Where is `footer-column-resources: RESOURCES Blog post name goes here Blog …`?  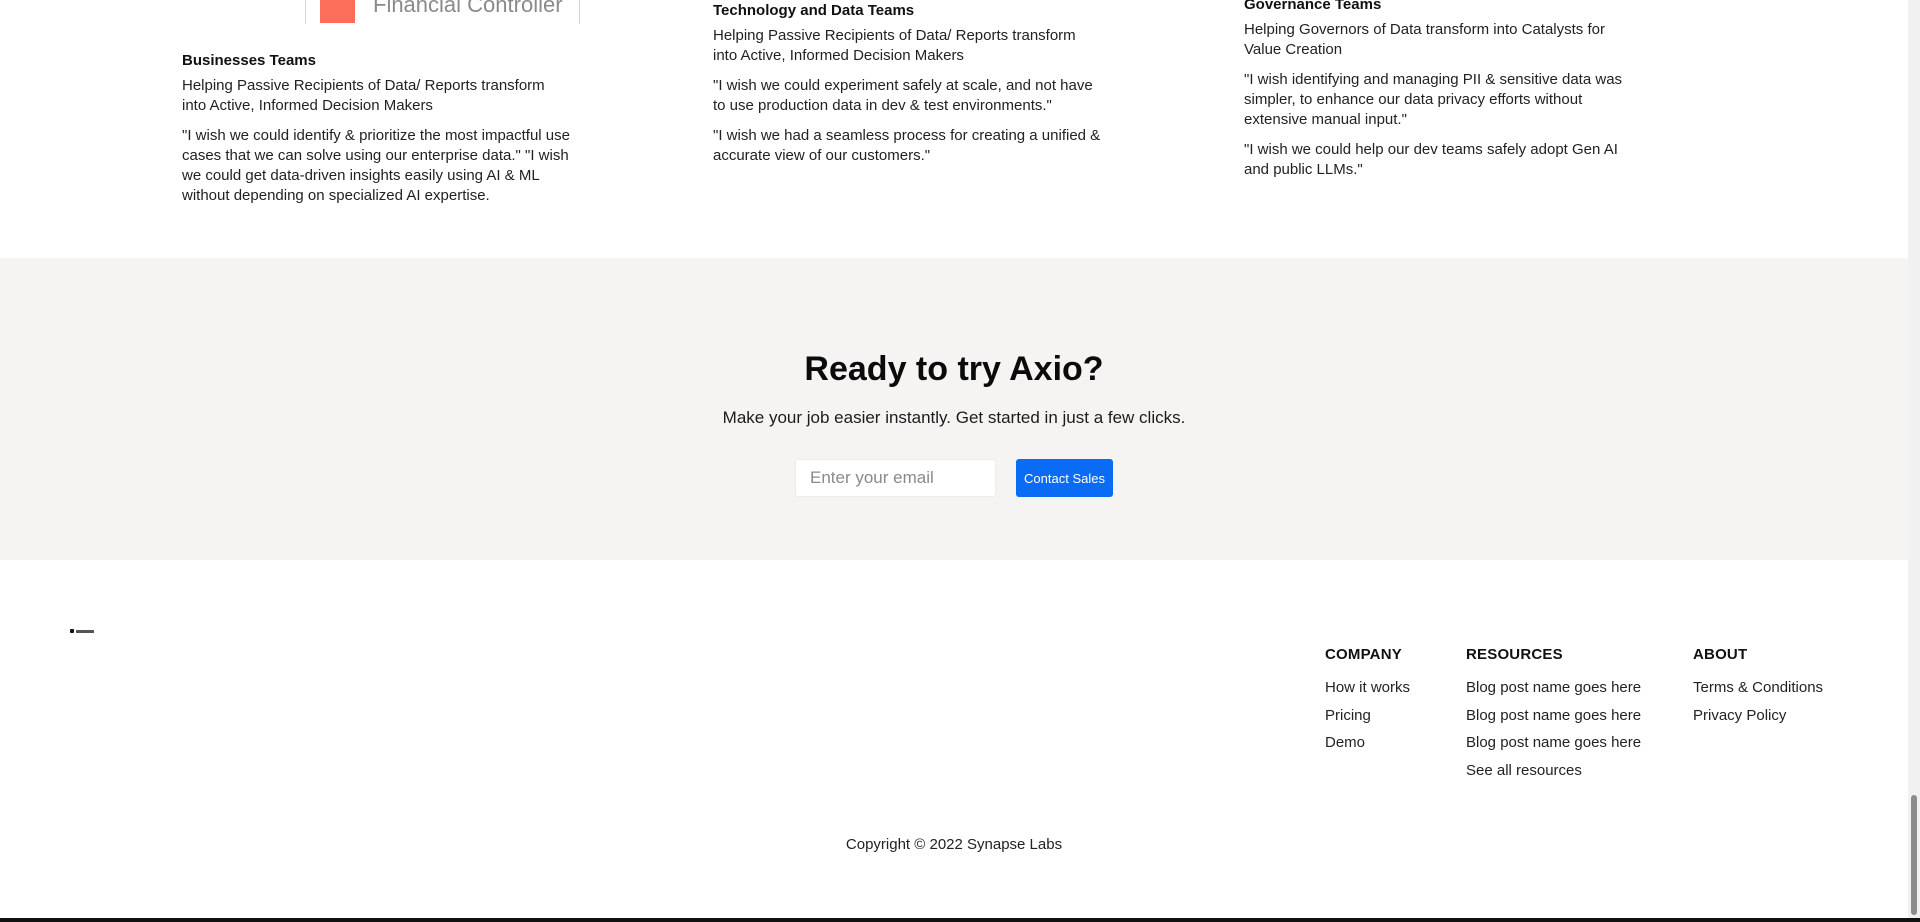
footer-column-resources: RESOURCES Blog post name goes here Blog … is located at coordinates (1553, 717).